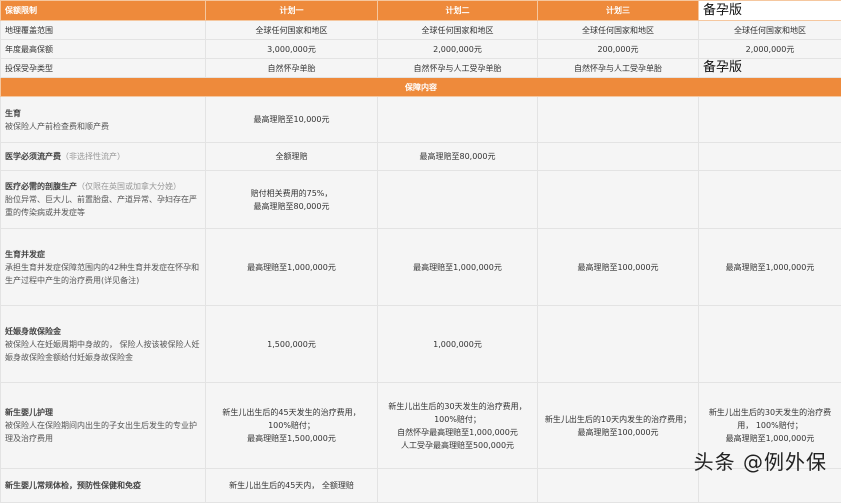 The image size is (841, 503). Describe the element at coordinates (103, 126) in the screenshot. I see `coverage-description: 被保险人产前检查费和顺产费` at that location.